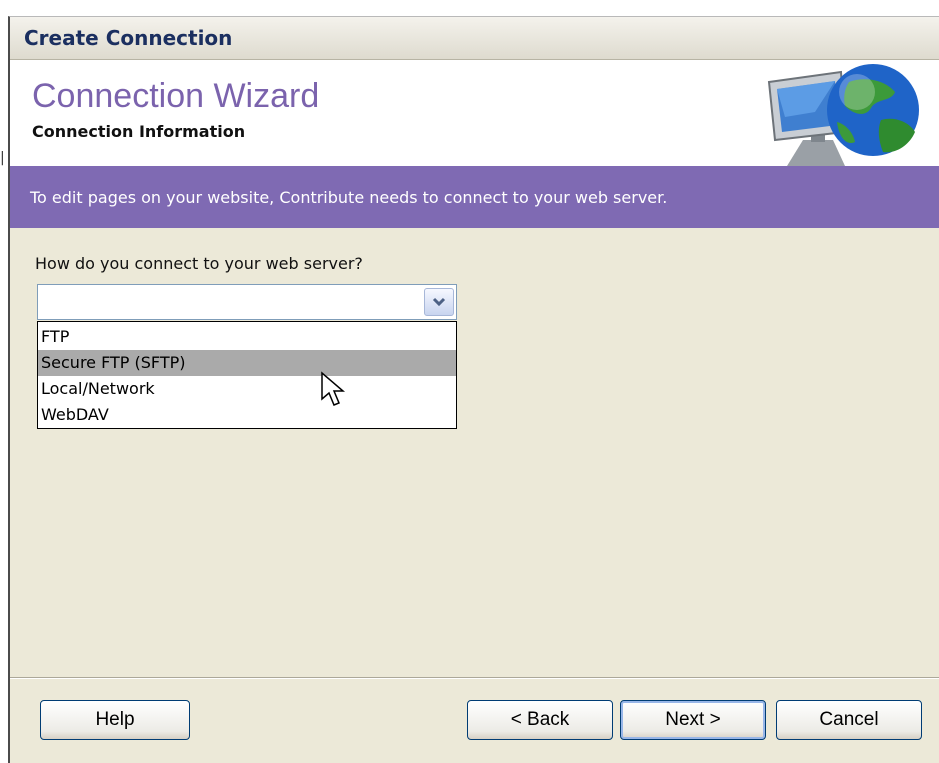 Image resolution: width=939 pixels, height=763 pixels. Describe the element at coordinates (247, 389) in the screenshot. I see `option-local-network: Local/Network` at that location.